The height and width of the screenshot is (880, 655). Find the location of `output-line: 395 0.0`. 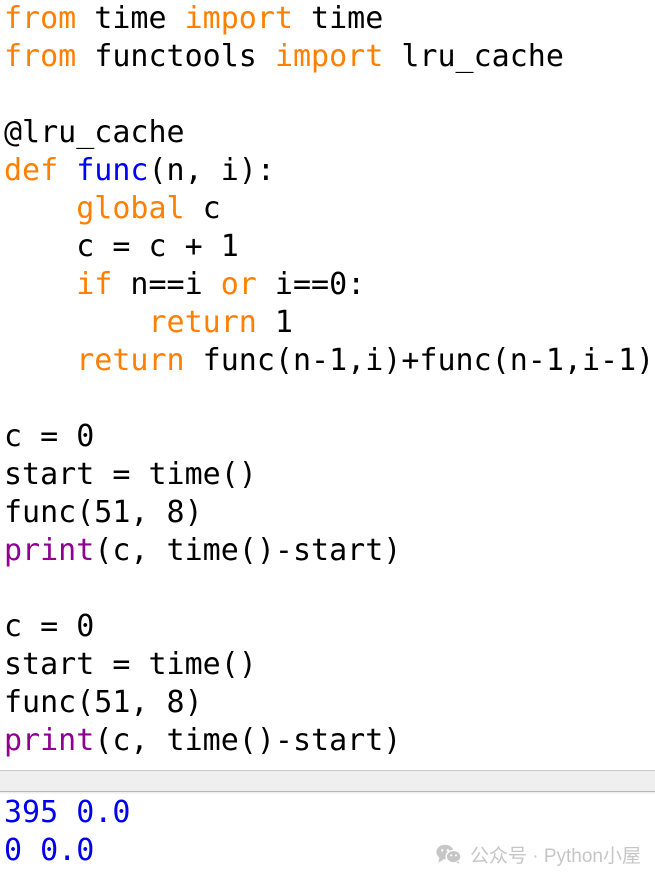

output-line: 395 0.0 is located at coordinates (67, 812).